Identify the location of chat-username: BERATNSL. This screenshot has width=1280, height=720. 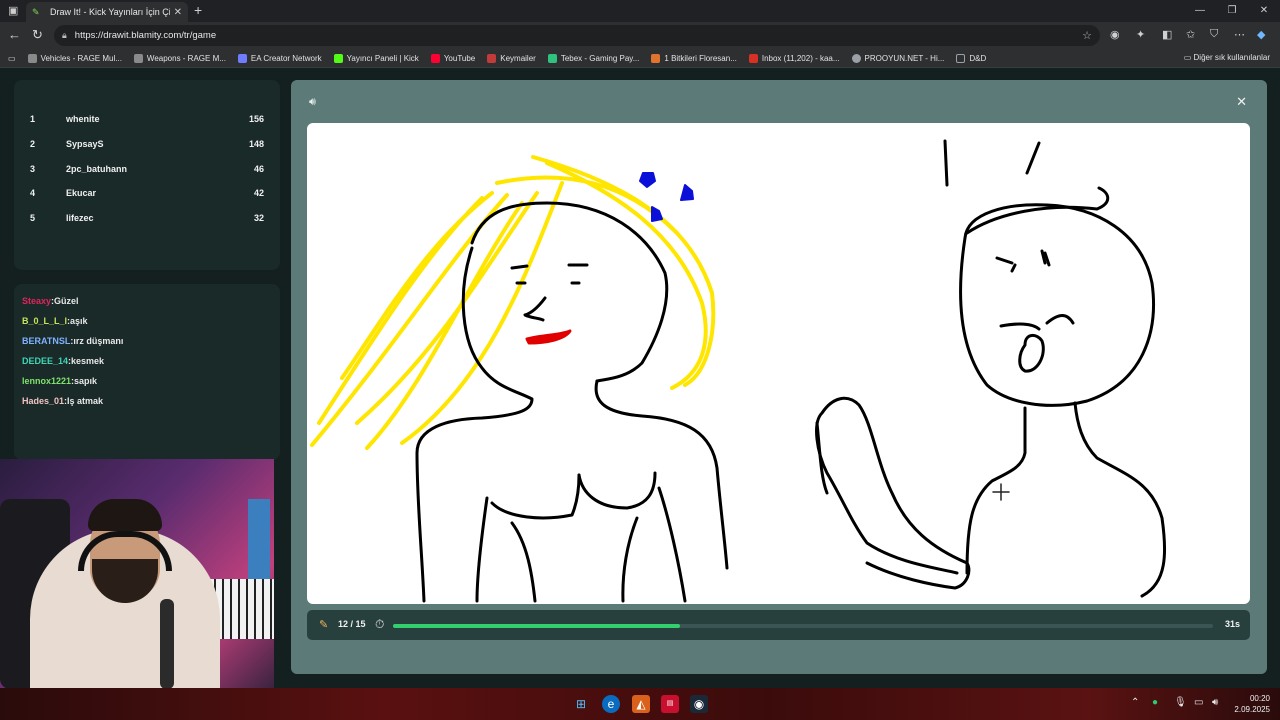
(46, 341).